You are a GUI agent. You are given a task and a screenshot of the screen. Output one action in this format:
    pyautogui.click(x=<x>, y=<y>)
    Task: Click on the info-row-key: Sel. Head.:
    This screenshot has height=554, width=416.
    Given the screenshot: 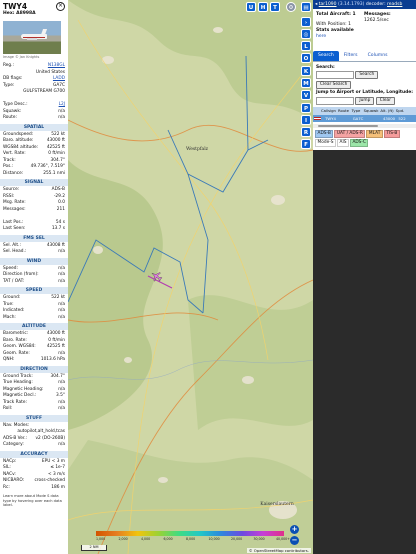 What is the action you would take?
    pyautogui.click(x=15, y=251)
    